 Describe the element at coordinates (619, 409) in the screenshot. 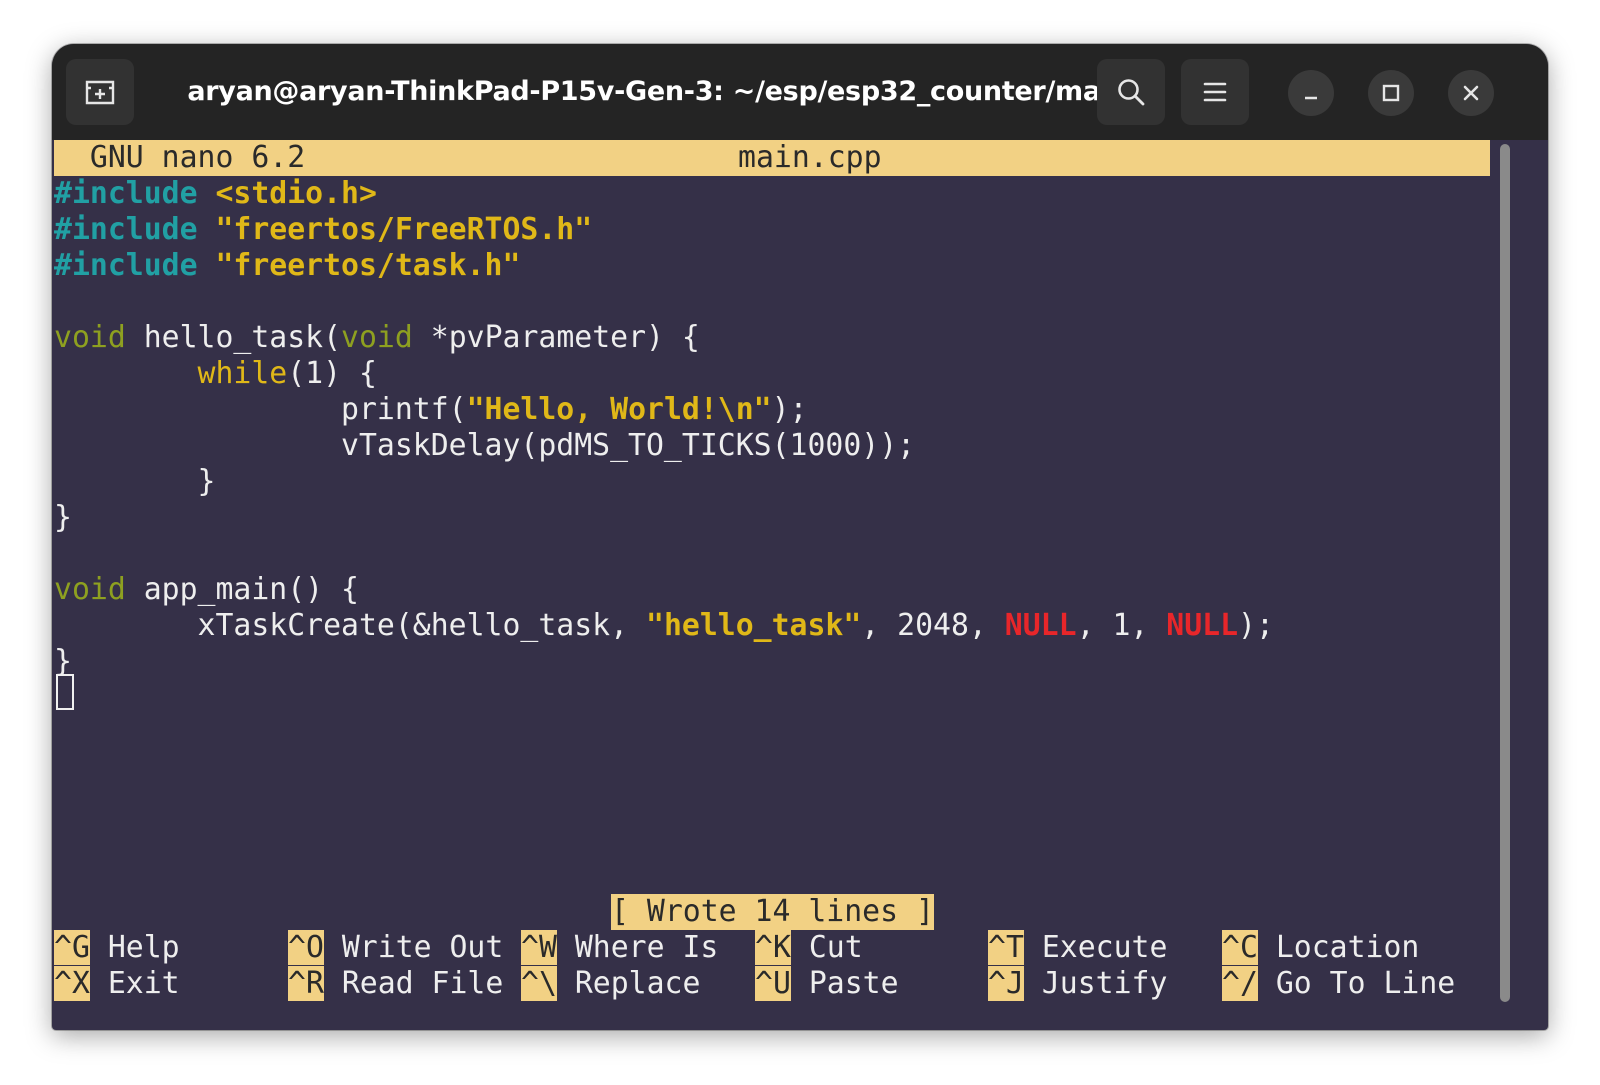

I see `string-literal: "Hello, World!\n"` at that location.